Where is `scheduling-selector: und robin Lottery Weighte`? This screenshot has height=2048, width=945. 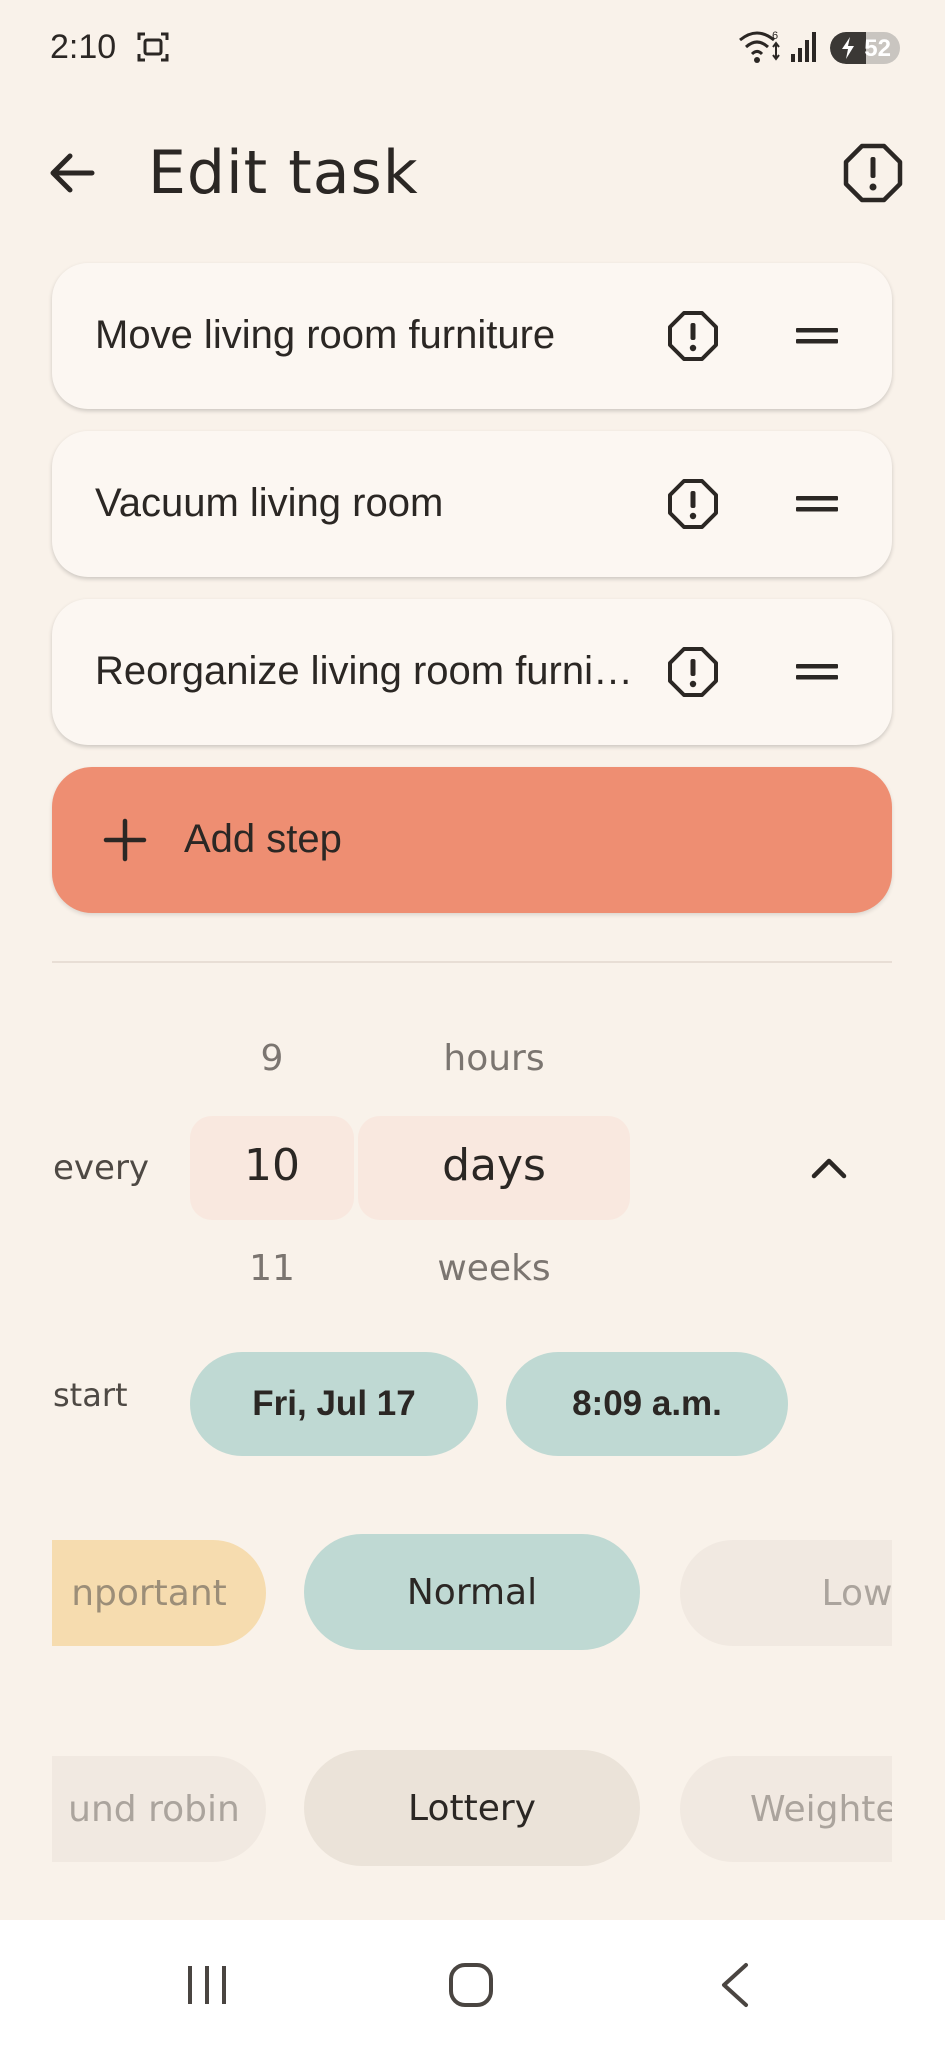
scheduling-selector: und robin Lottery Weighte is located at coordinates (472, 1810).